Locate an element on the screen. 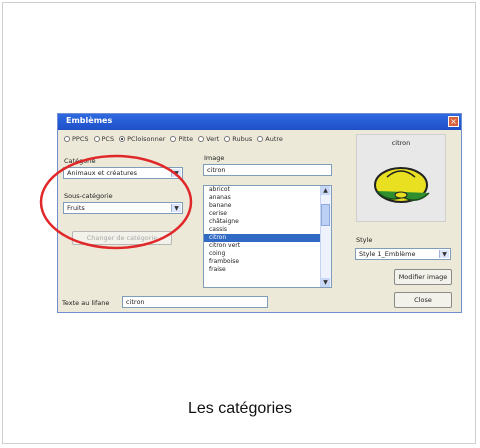  radio-option: Rubus is located at coordinates (238, 139).